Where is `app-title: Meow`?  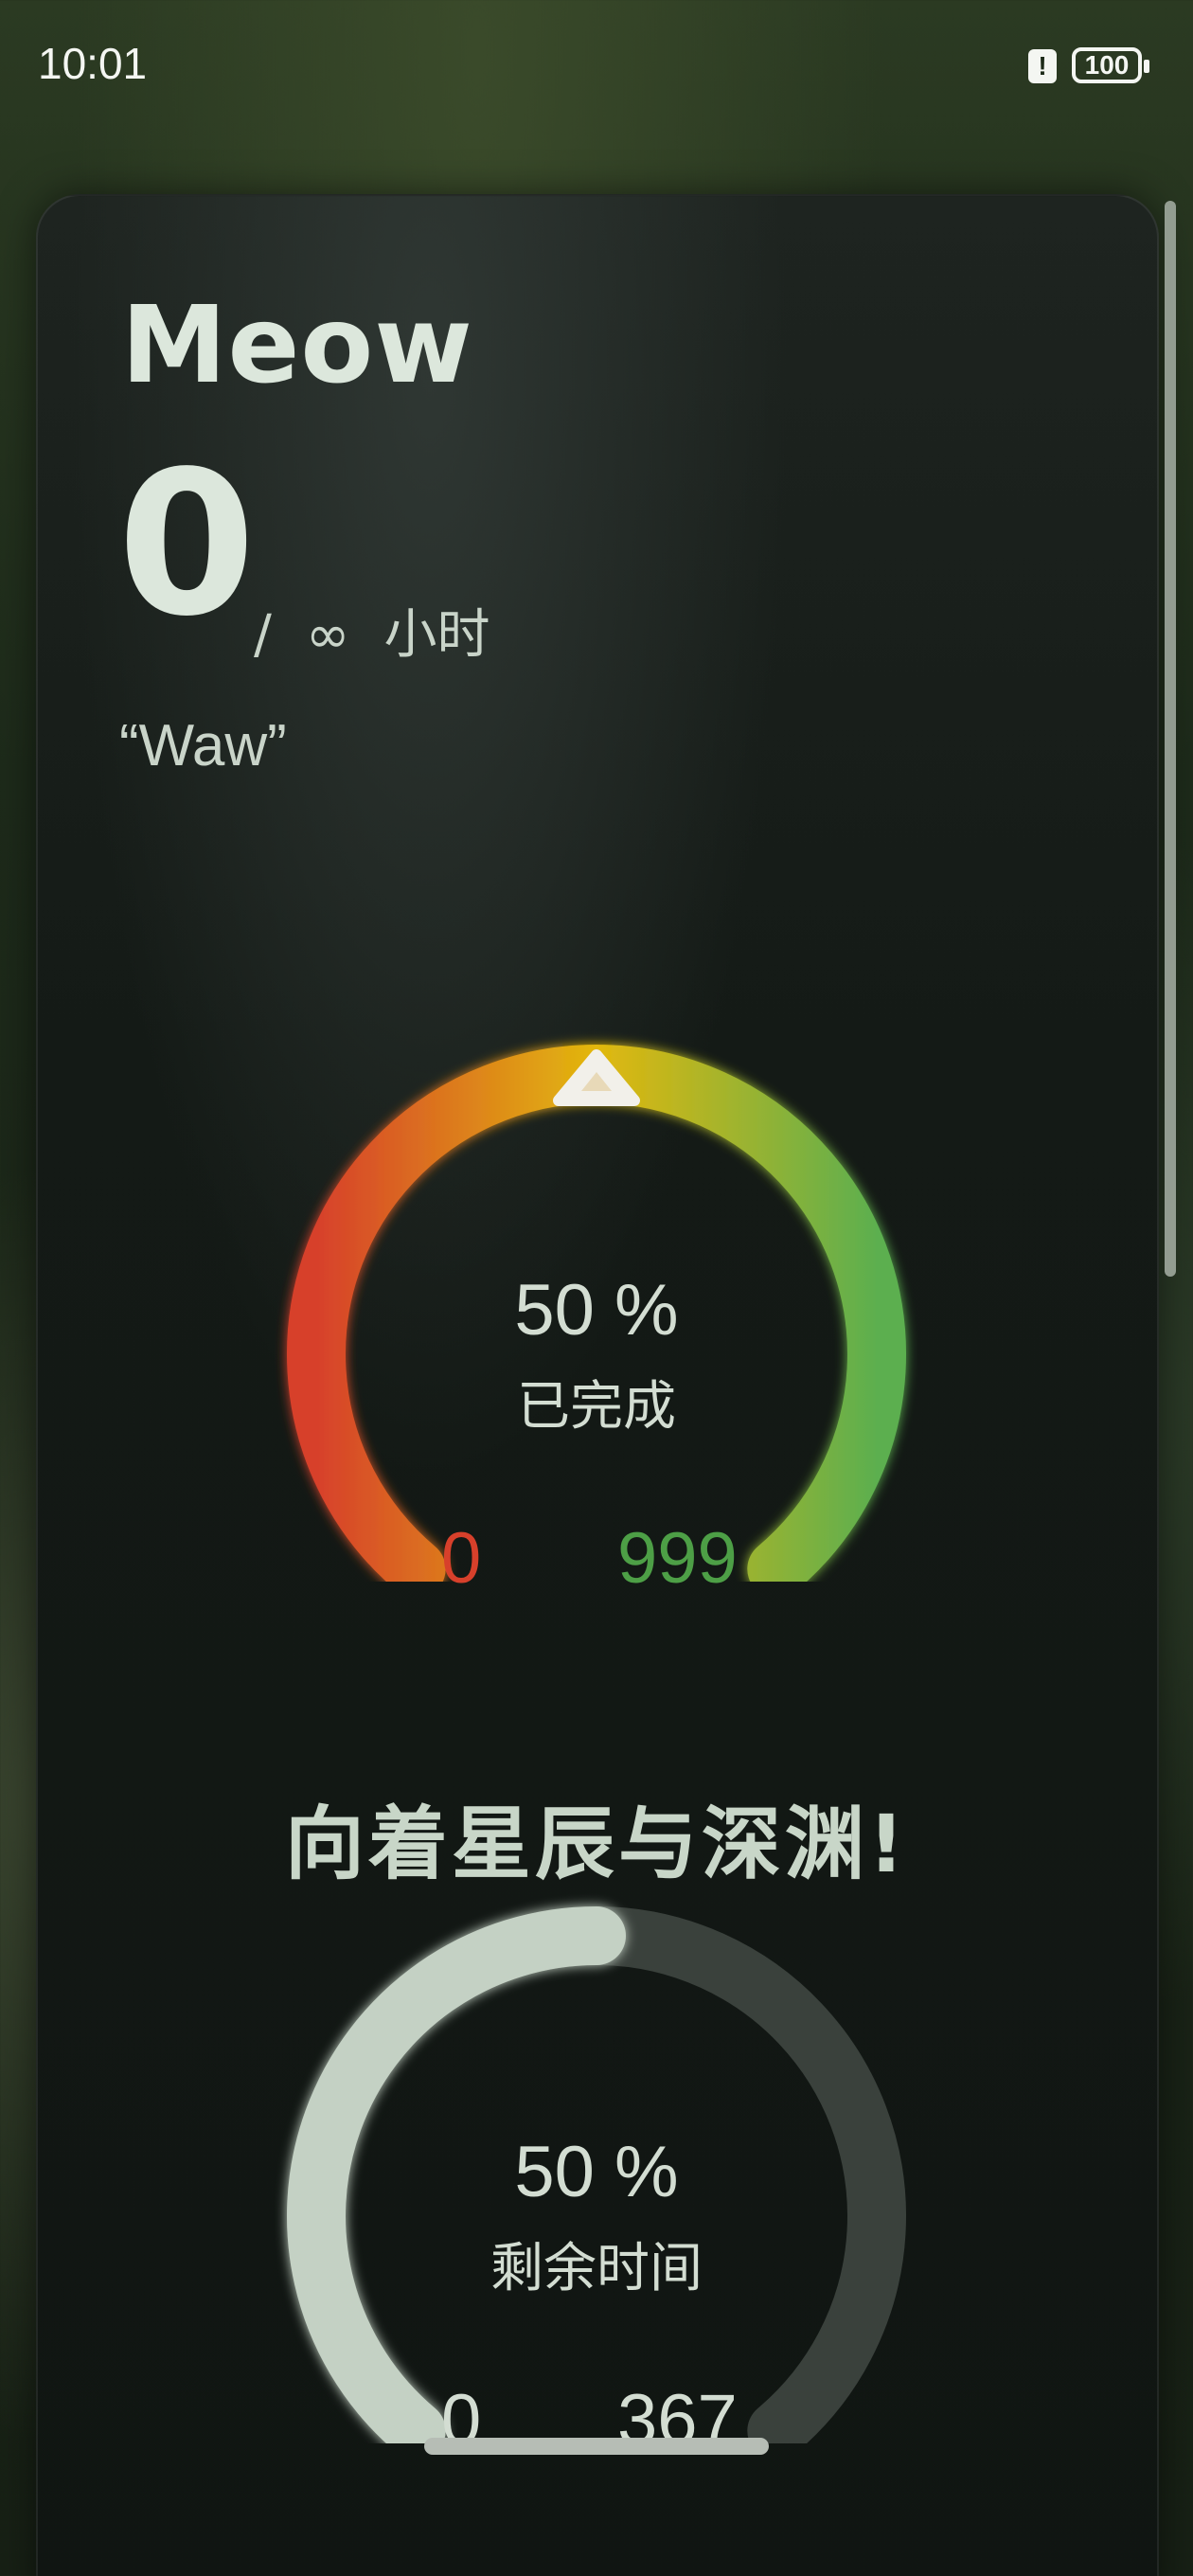 app-title: Meow is located at coordinates (297, 345).